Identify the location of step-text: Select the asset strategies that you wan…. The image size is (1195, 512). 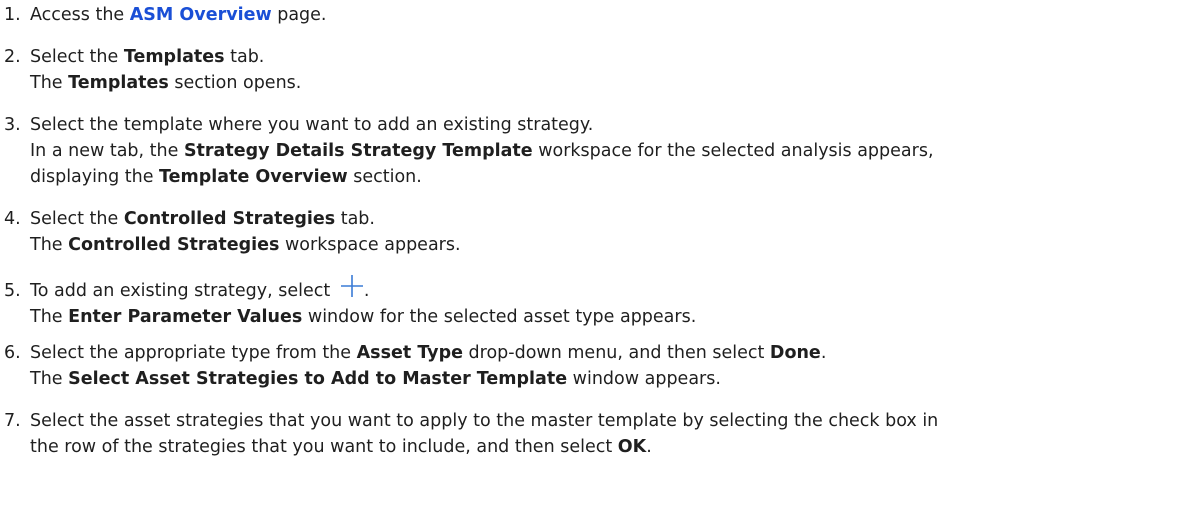
(484, 421).